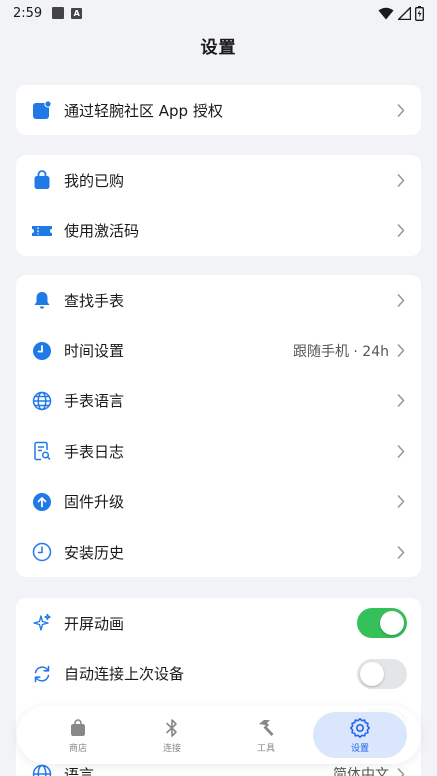  What do you see at coordinates (42, 110) in the screenshot?
I see `app-badge-icon` at bounding box center [42, 110].